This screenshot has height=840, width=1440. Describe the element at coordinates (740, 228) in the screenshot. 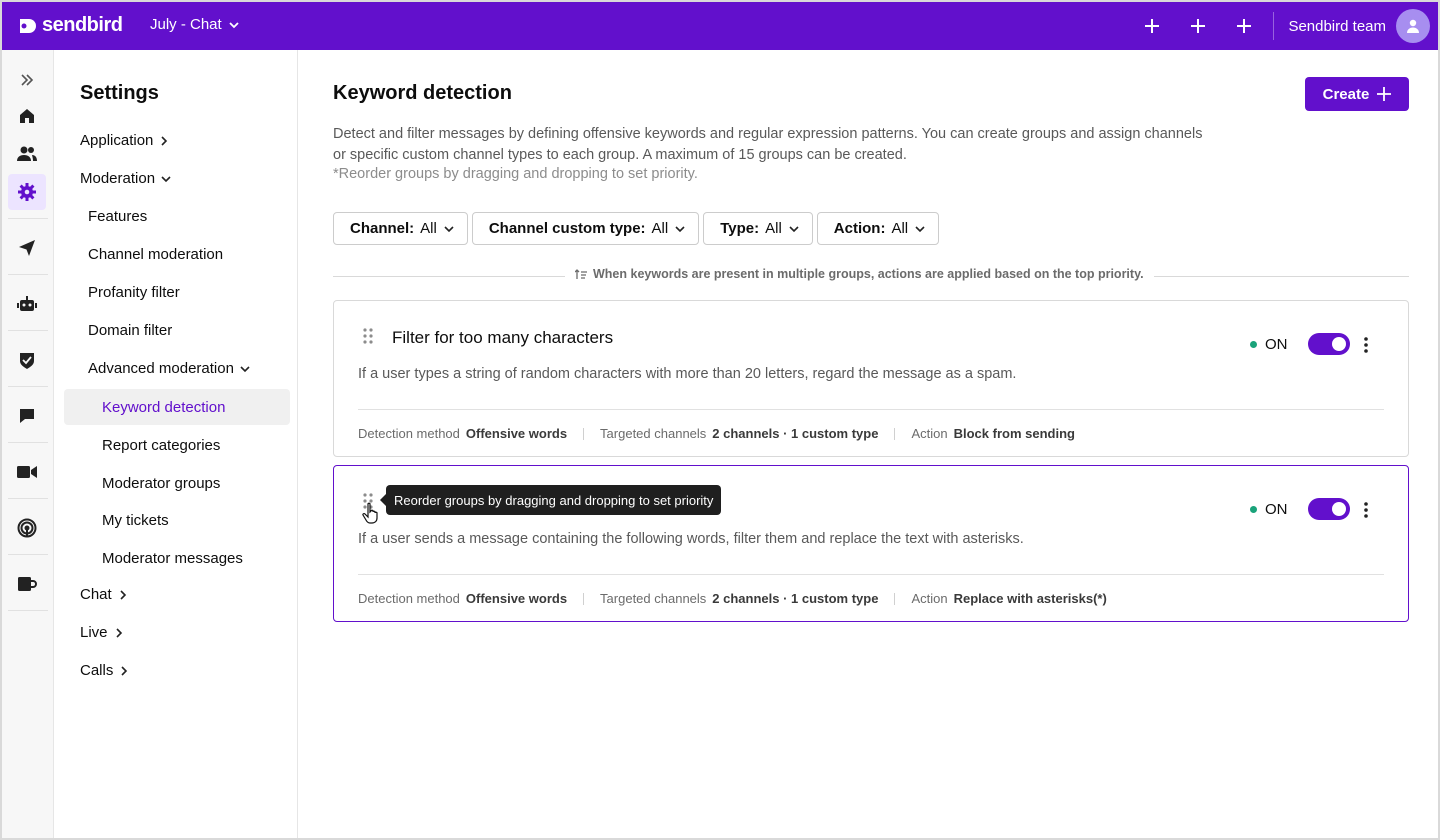

I see `filter-label: Type:` at that location.